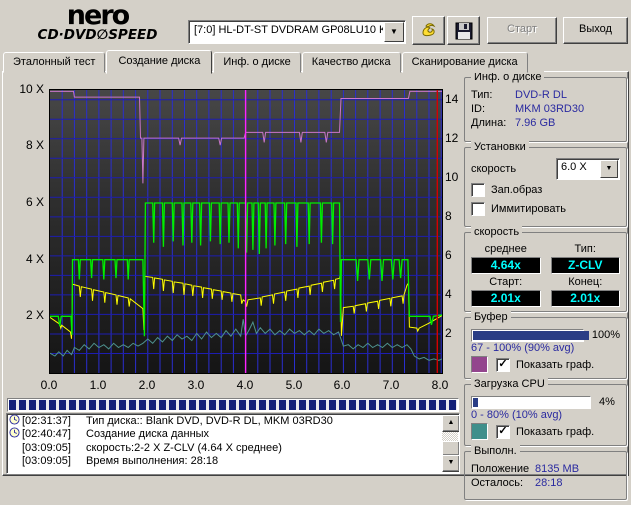 The image size is (631, 505). What do you see at coordinates (588, 168) in the screenshot?
I see `speed-select: 6.0 X ▼` at bounding box center [588, 168].